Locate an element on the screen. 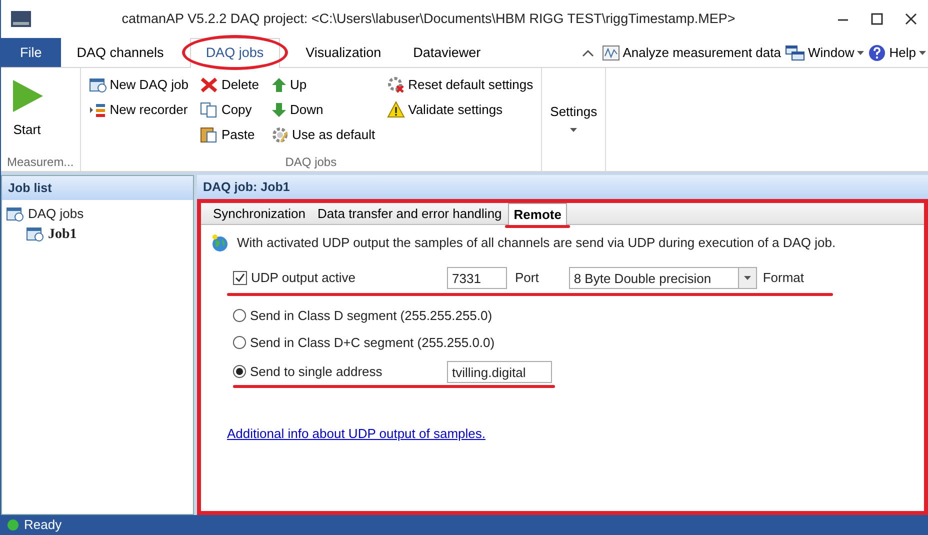 The width and height of the screenshot is (928, 535). pane-header: DAQ job: Job1 is located at coordinates (562, 187).